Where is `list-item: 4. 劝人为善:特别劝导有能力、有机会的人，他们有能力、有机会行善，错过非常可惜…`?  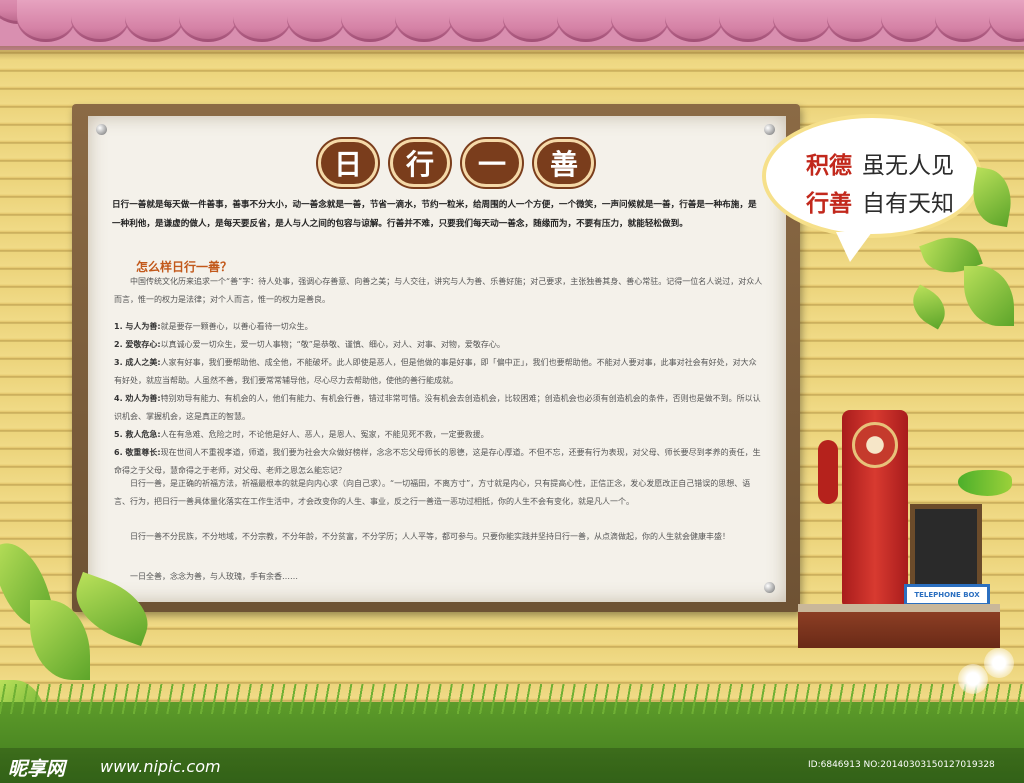
list-item: 4. 劝人为善:特别劝导有能力、有机会的人，他们有能力、有机会行善，错过非常可惜… is located at coordinates (439, 408).